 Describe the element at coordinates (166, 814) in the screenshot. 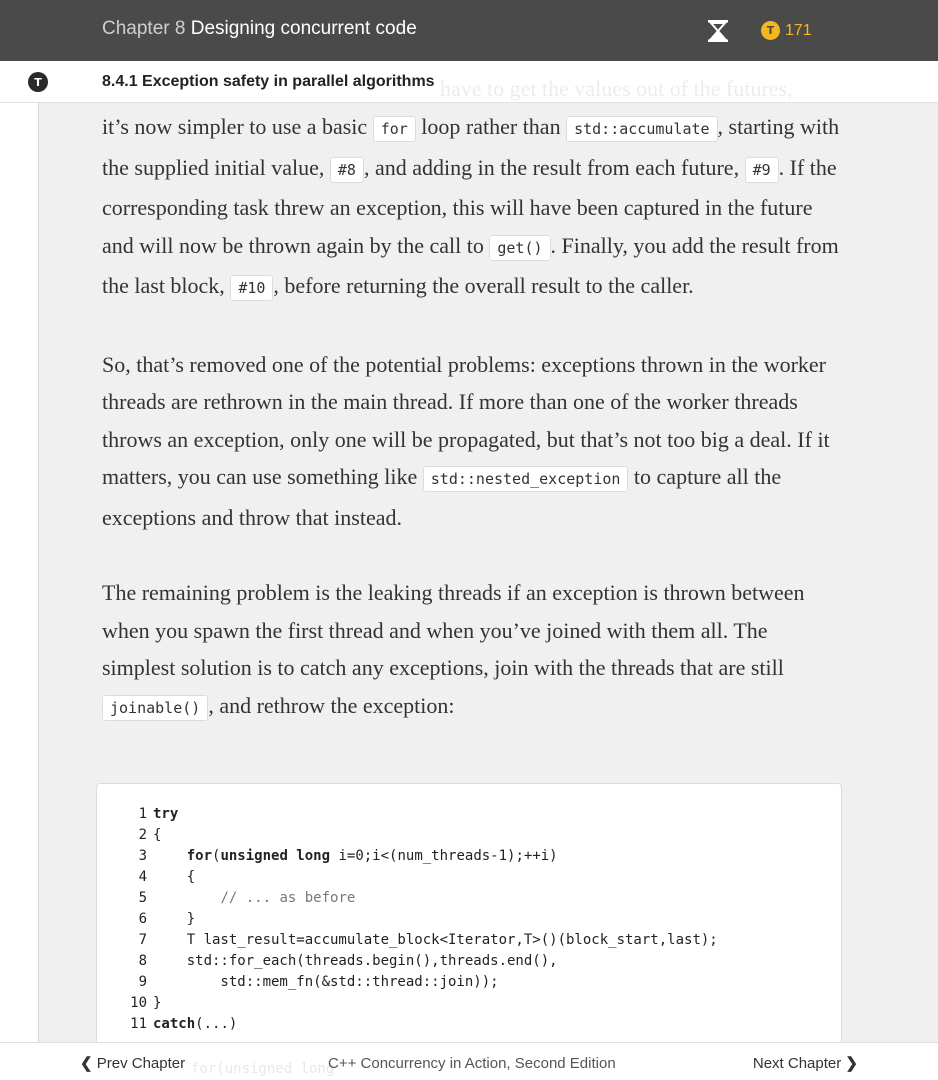

I see `code-text: try` at that location.